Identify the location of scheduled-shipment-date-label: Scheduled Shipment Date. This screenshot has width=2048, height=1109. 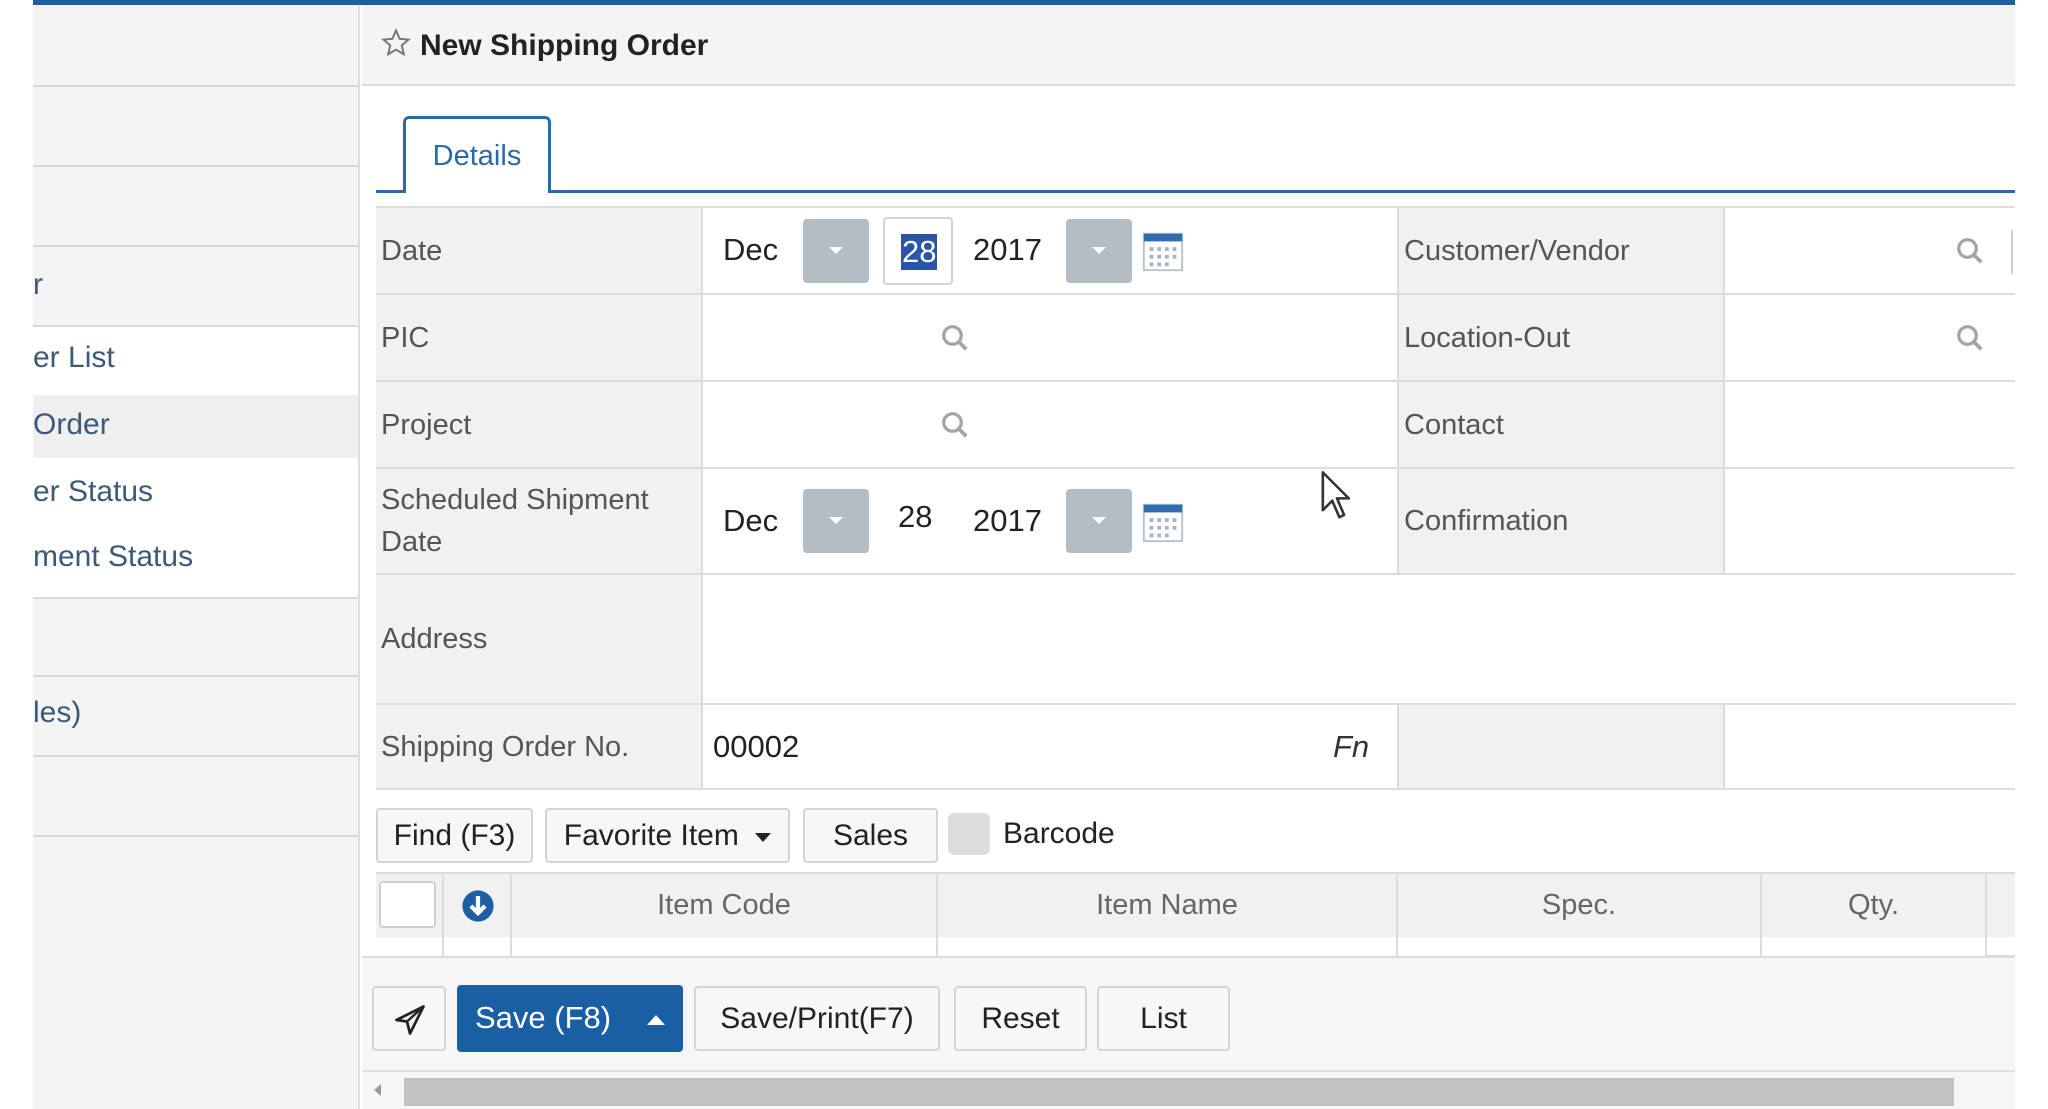
(538, 521).